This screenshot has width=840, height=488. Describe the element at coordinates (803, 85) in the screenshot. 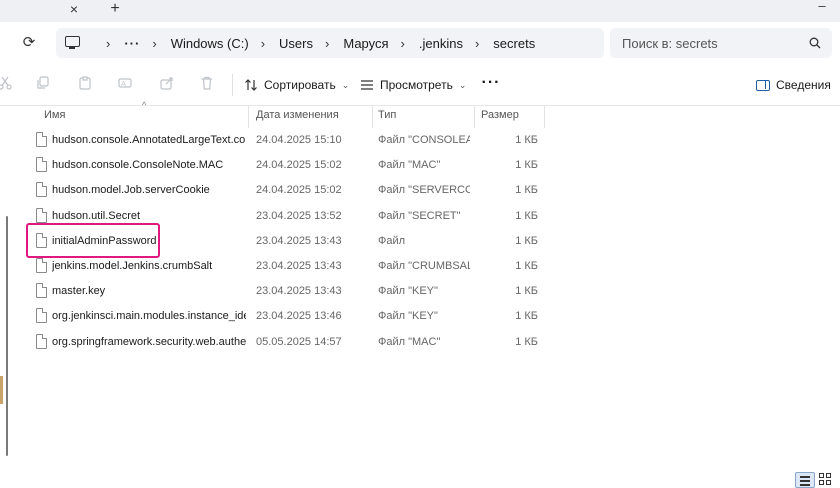

I see `details-pane-label: Сведения` at that location.